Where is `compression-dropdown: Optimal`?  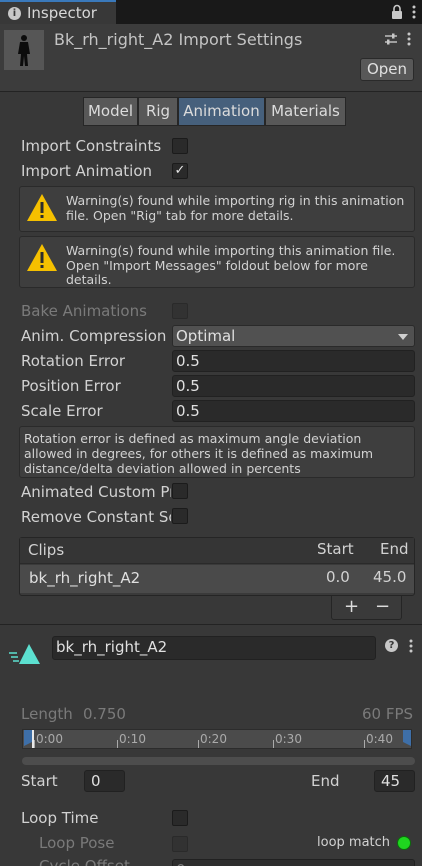 compression-dropdown: Optimal is located at coordinates (293, 336).